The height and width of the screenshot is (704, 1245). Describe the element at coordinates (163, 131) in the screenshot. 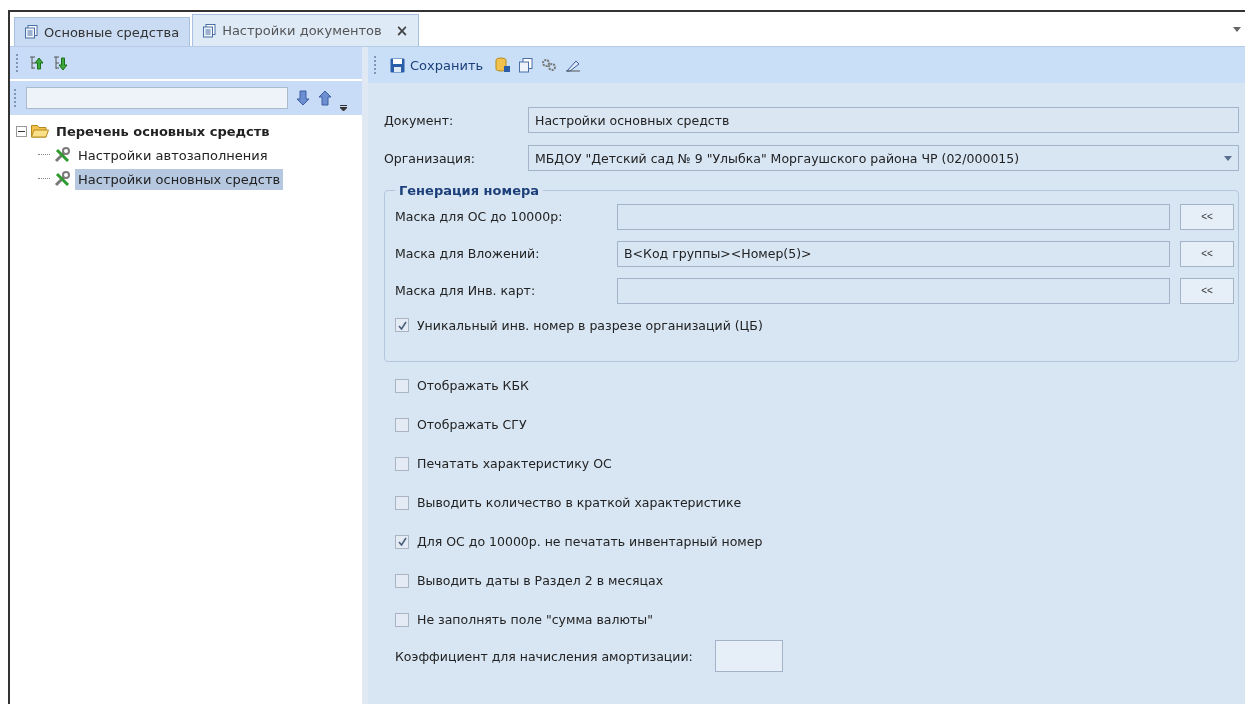

I see `tree-item: Перечень основных средств` at that location.